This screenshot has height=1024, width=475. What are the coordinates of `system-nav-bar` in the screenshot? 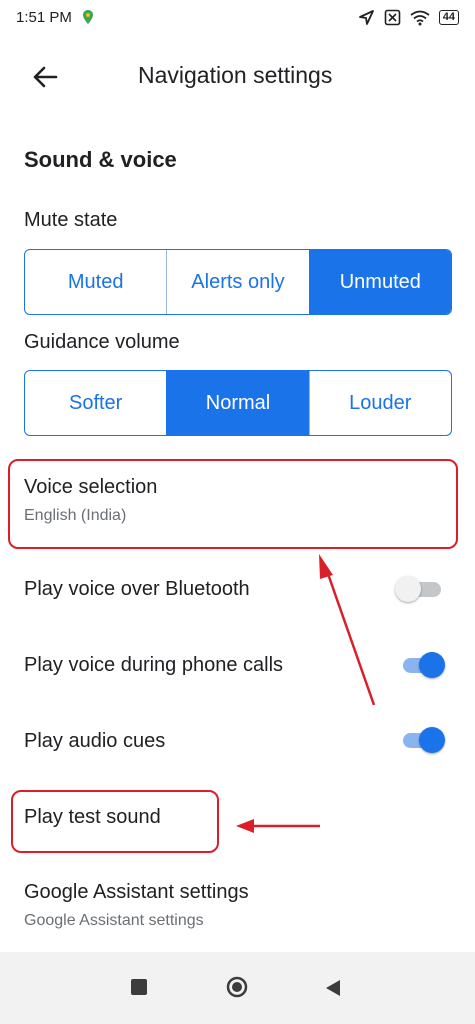 It's located at (237, 988).